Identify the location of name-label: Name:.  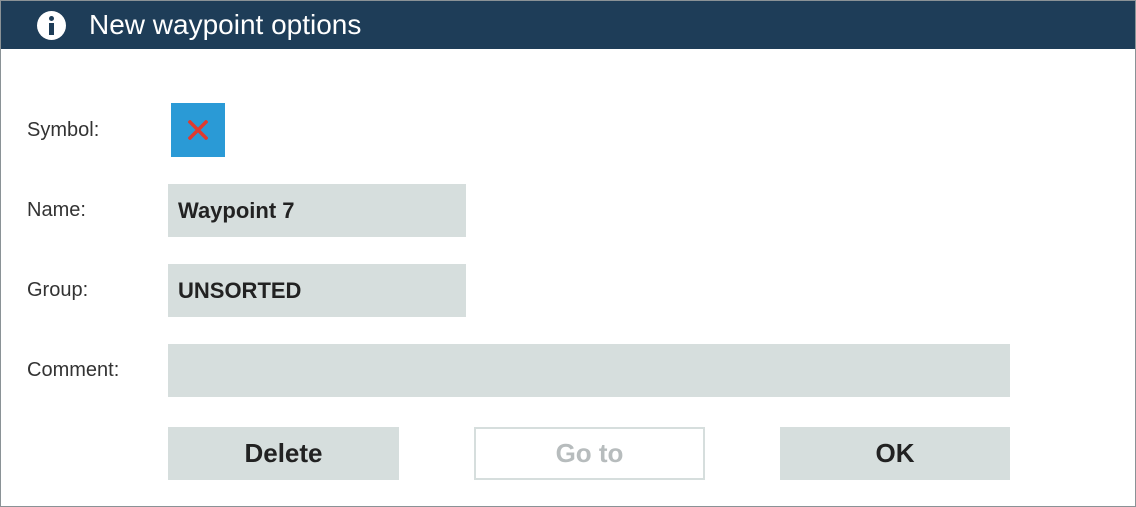
(56, 210).